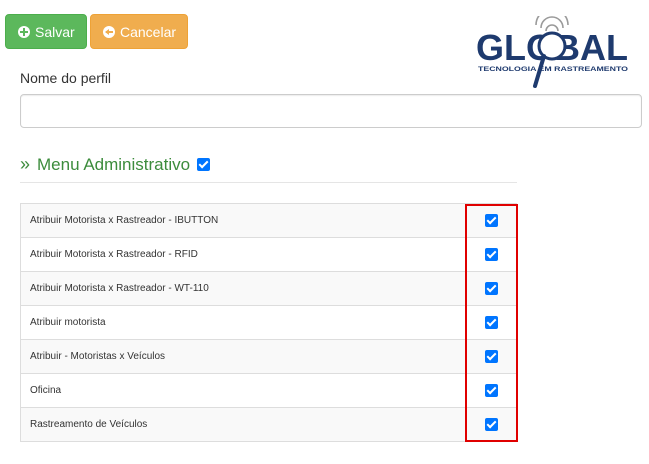 The width and height of the screenshot is (649, 464). What do you see at coordinates (243, 288) in the screenshot?
I see `permission-name: Atribuir Motorista x Rastreador - WT-110` at bounding box center [243, 288].